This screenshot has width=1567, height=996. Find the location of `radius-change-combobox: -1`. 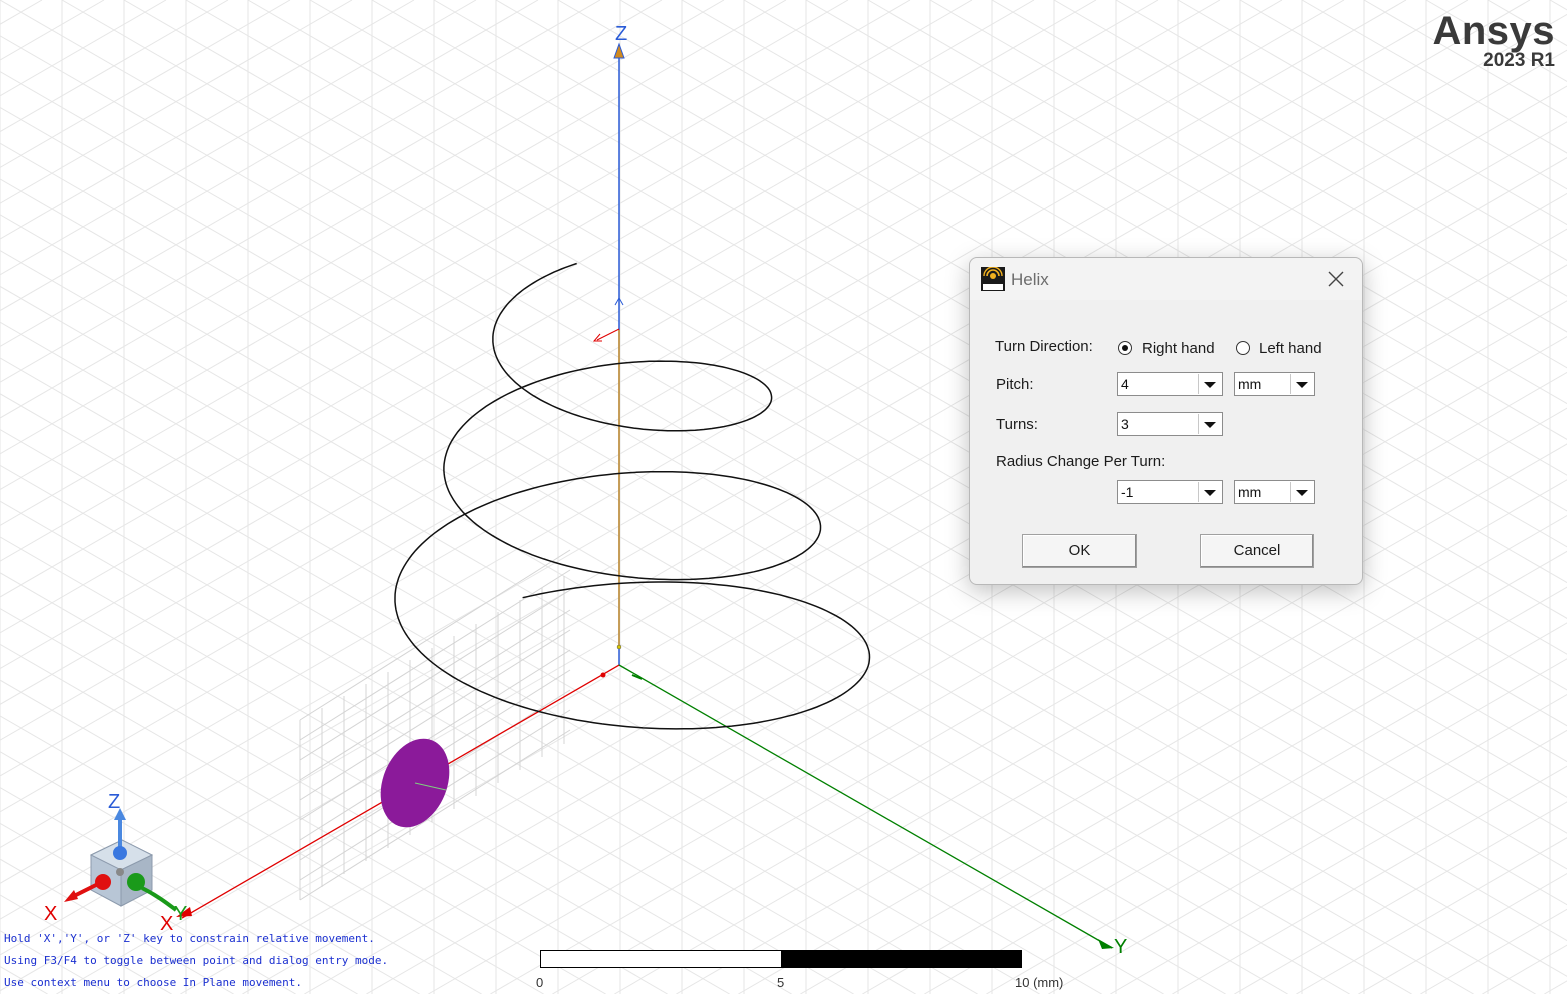

radius-change-combobox: -1 is located at coordinates (1170, 492).